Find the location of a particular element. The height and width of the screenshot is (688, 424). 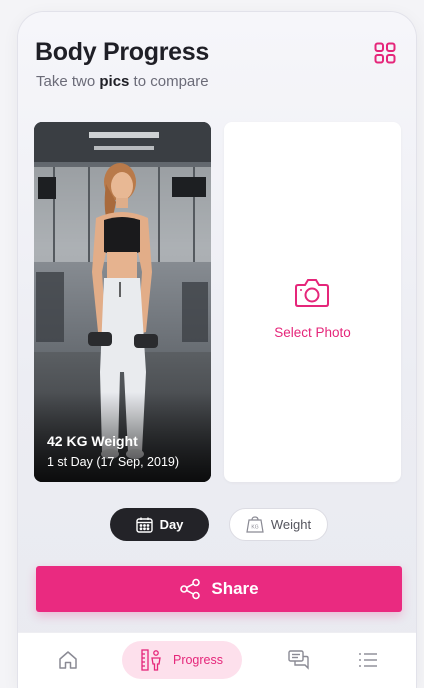

home-icon is located at coordinates (68, 660).